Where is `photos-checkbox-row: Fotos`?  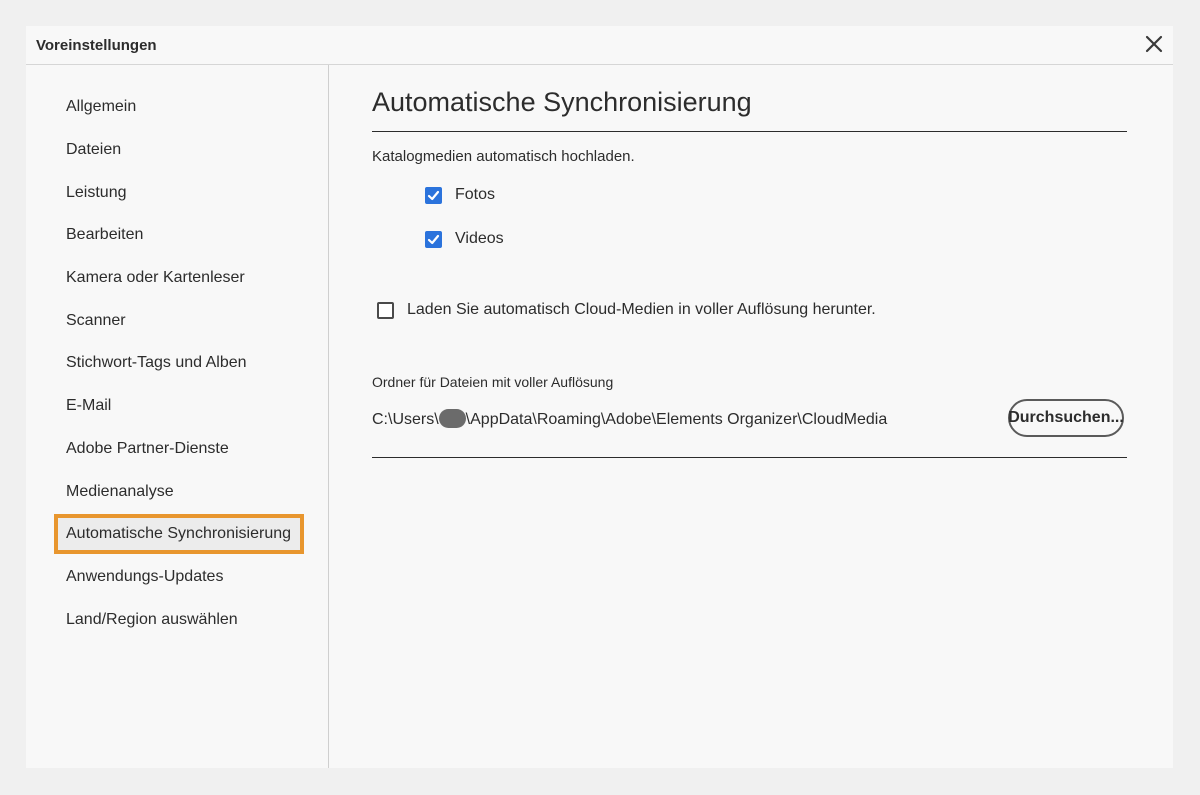 photos-checkbox-row: Fotos is located at coordinates (460, 195).